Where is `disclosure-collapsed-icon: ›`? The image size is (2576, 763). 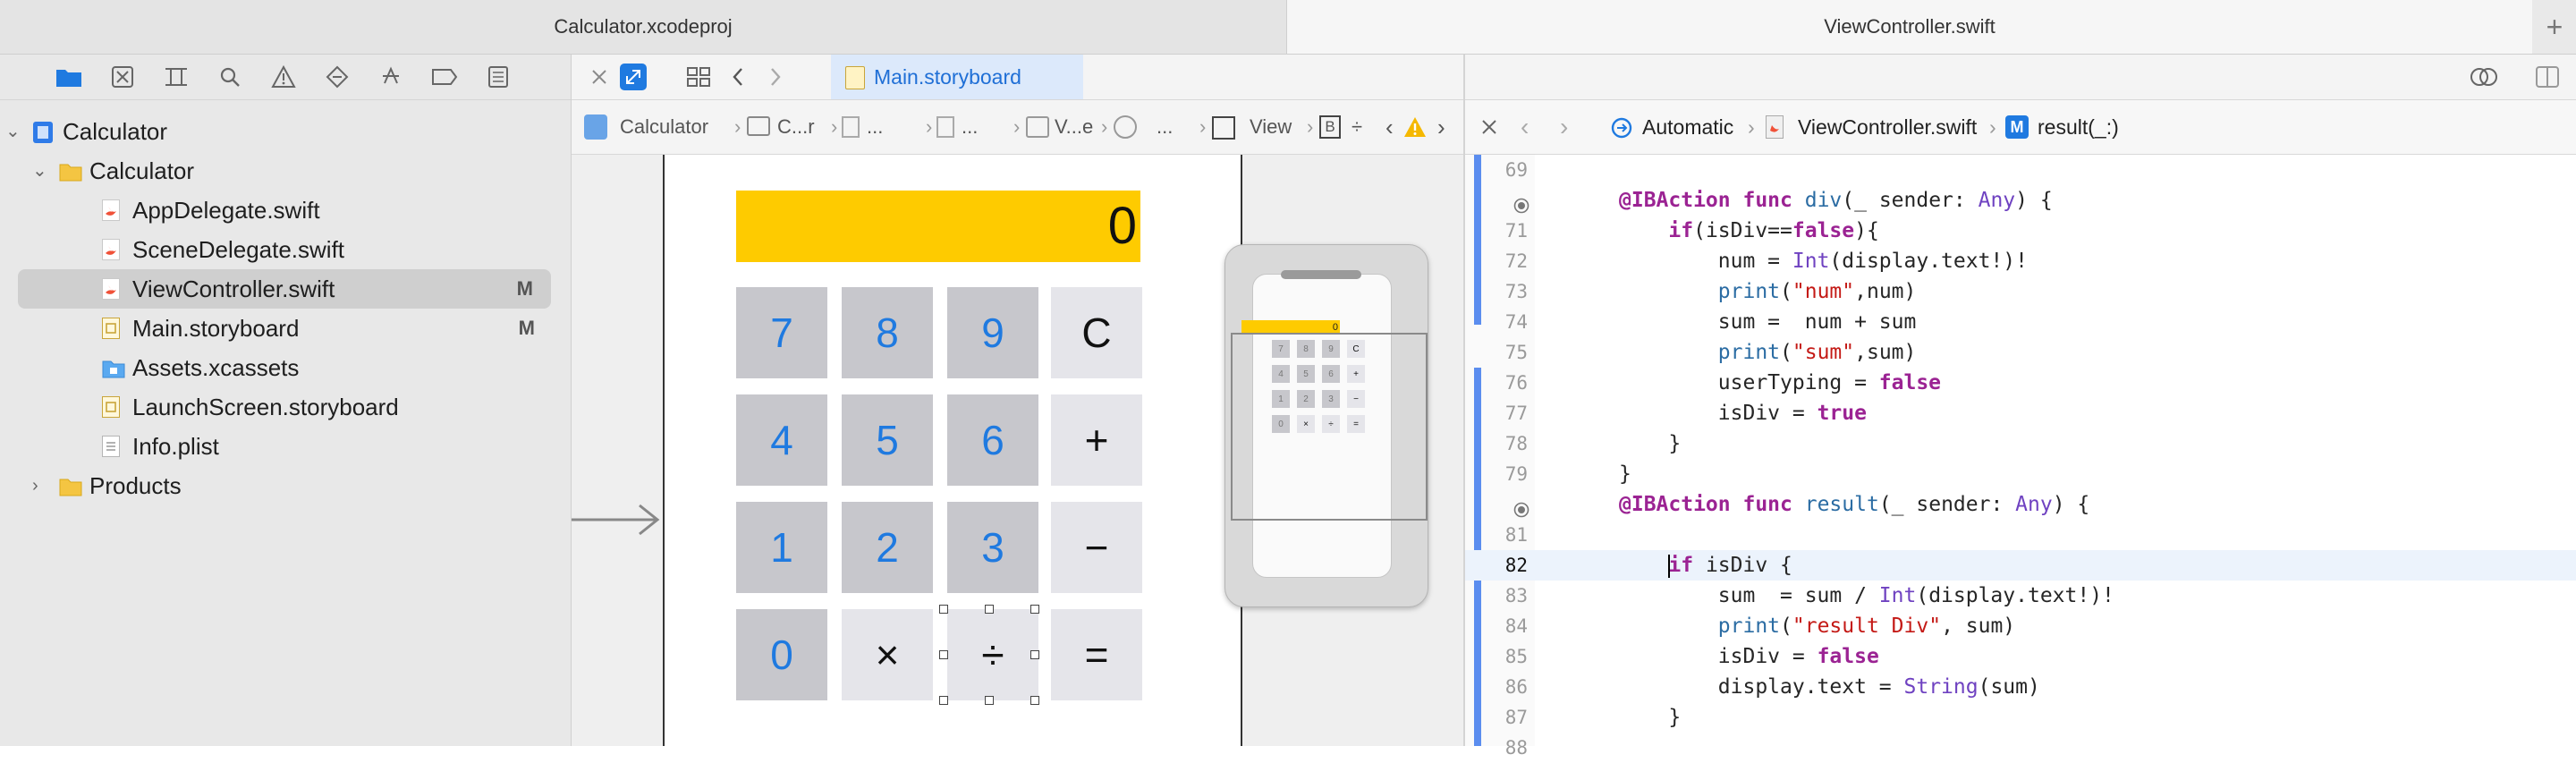 disclosure-collapsed-icon: › is located at coordinates (35, 485).